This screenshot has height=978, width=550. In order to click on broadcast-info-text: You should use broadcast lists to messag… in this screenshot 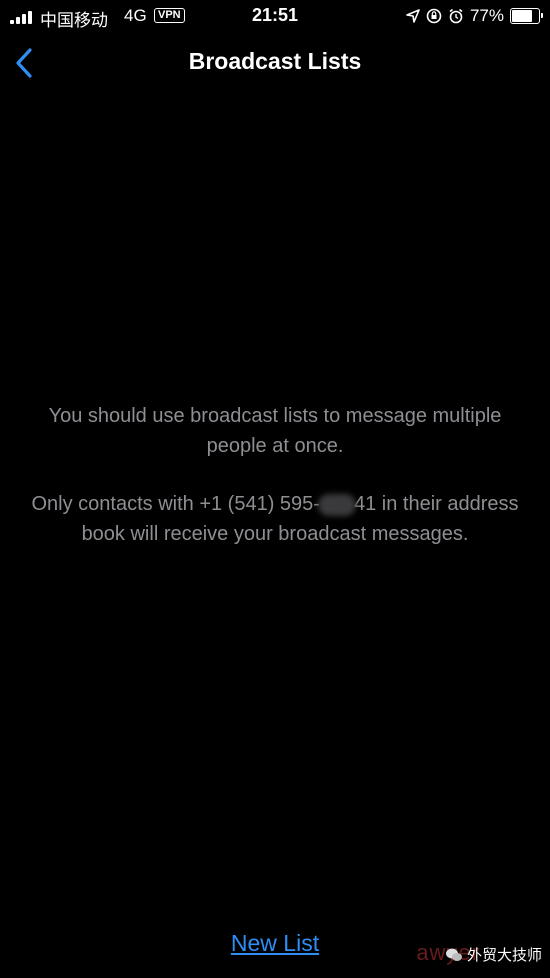, I will do `click(275, 431)`.